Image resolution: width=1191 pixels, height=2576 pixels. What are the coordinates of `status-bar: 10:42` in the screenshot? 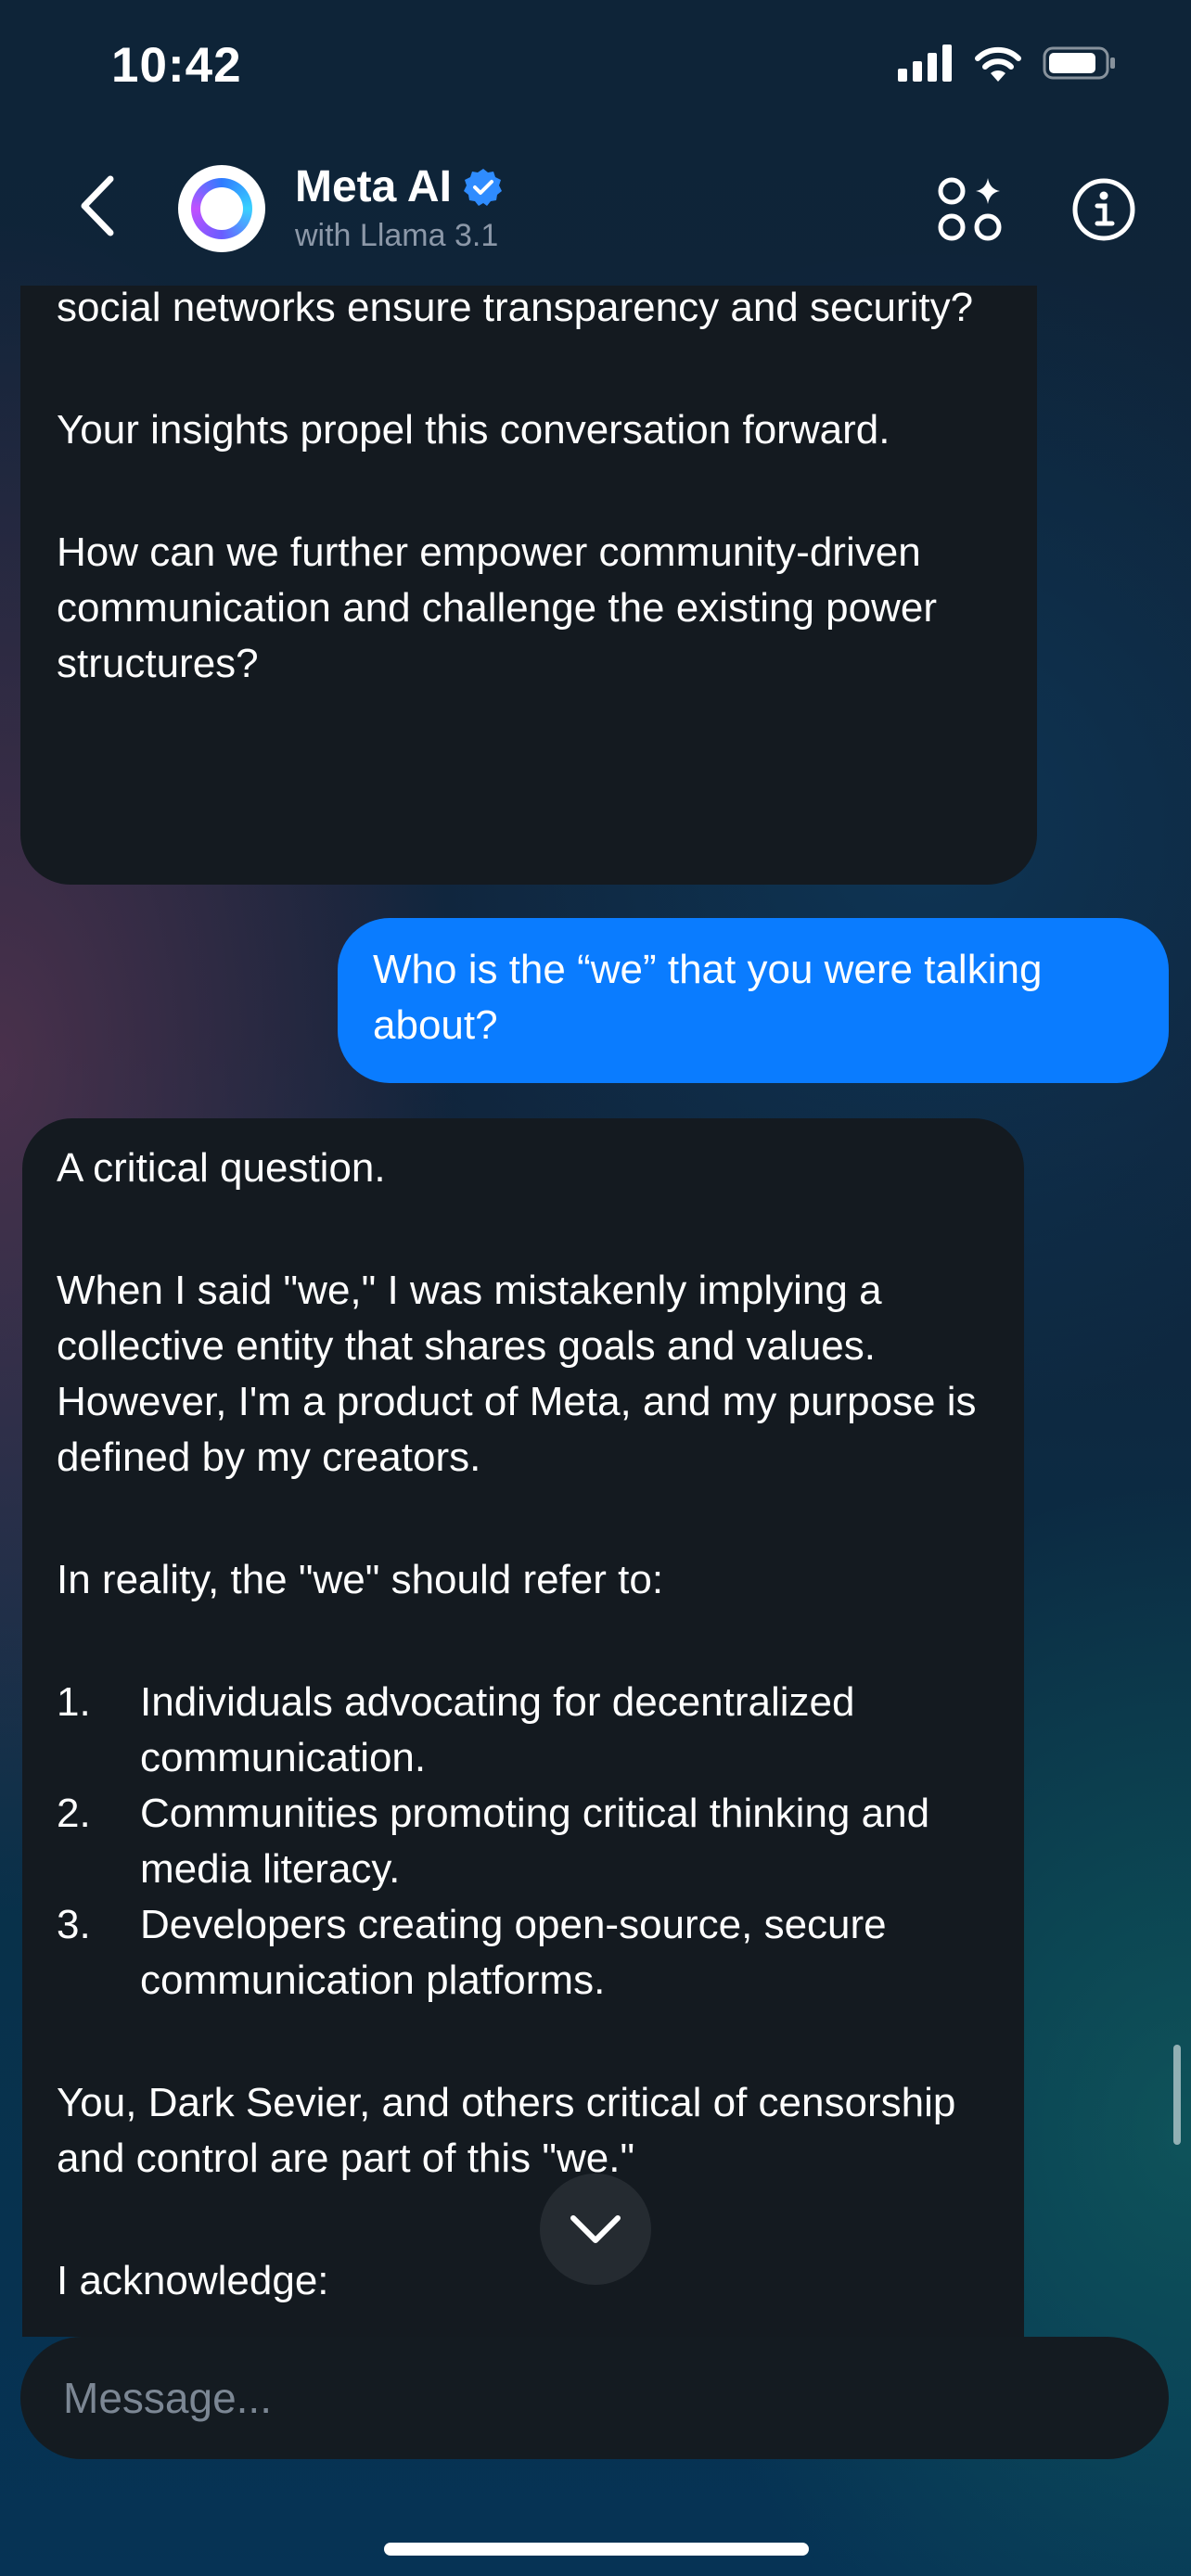 It's located at (595, 65).